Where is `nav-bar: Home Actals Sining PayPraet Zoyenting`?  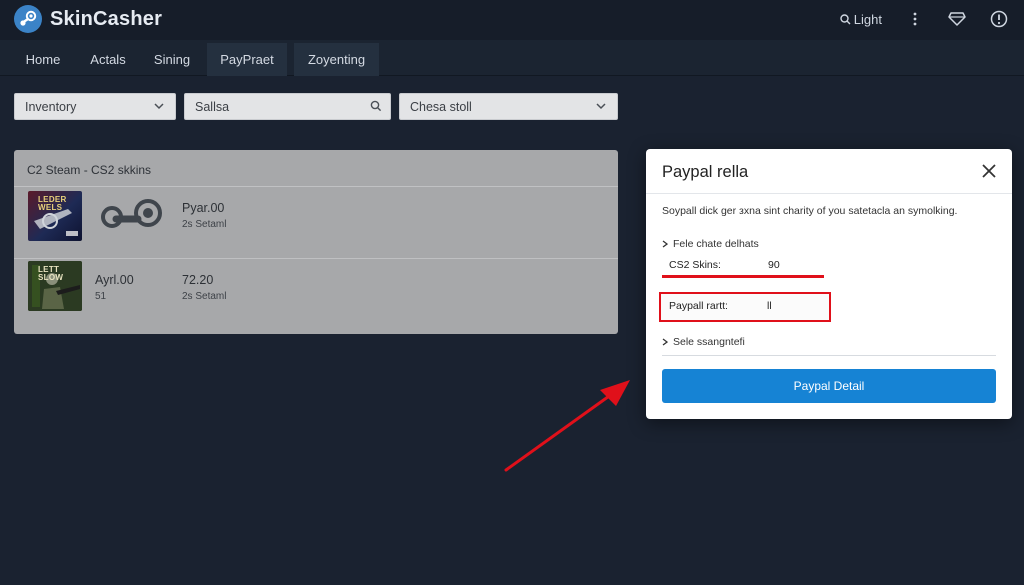 nav-bar: Home Actals Sining PayPraet Zoyenting is located at coordinates (512, 58).